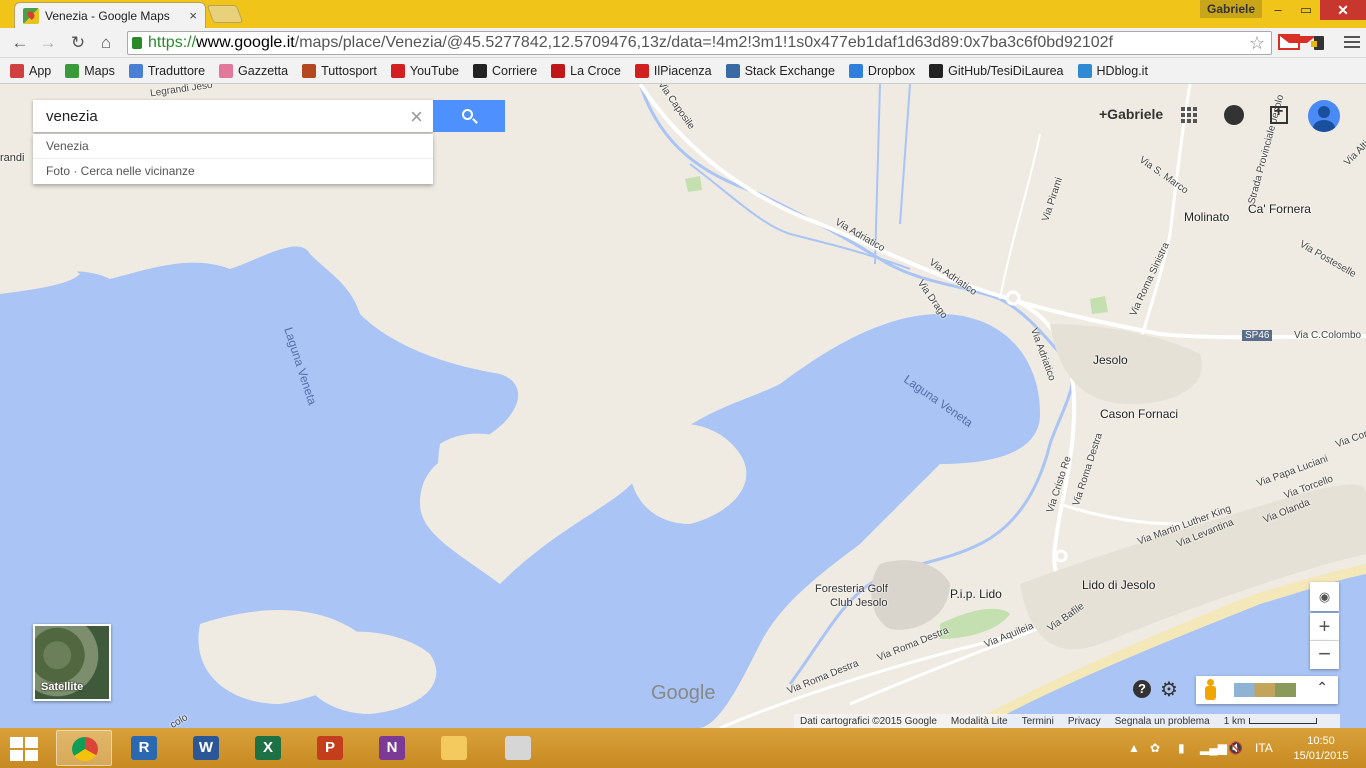  Describe the element at coordinates (641, 70) in the screenshot. I see `ilpiacenza-icon` at that location.